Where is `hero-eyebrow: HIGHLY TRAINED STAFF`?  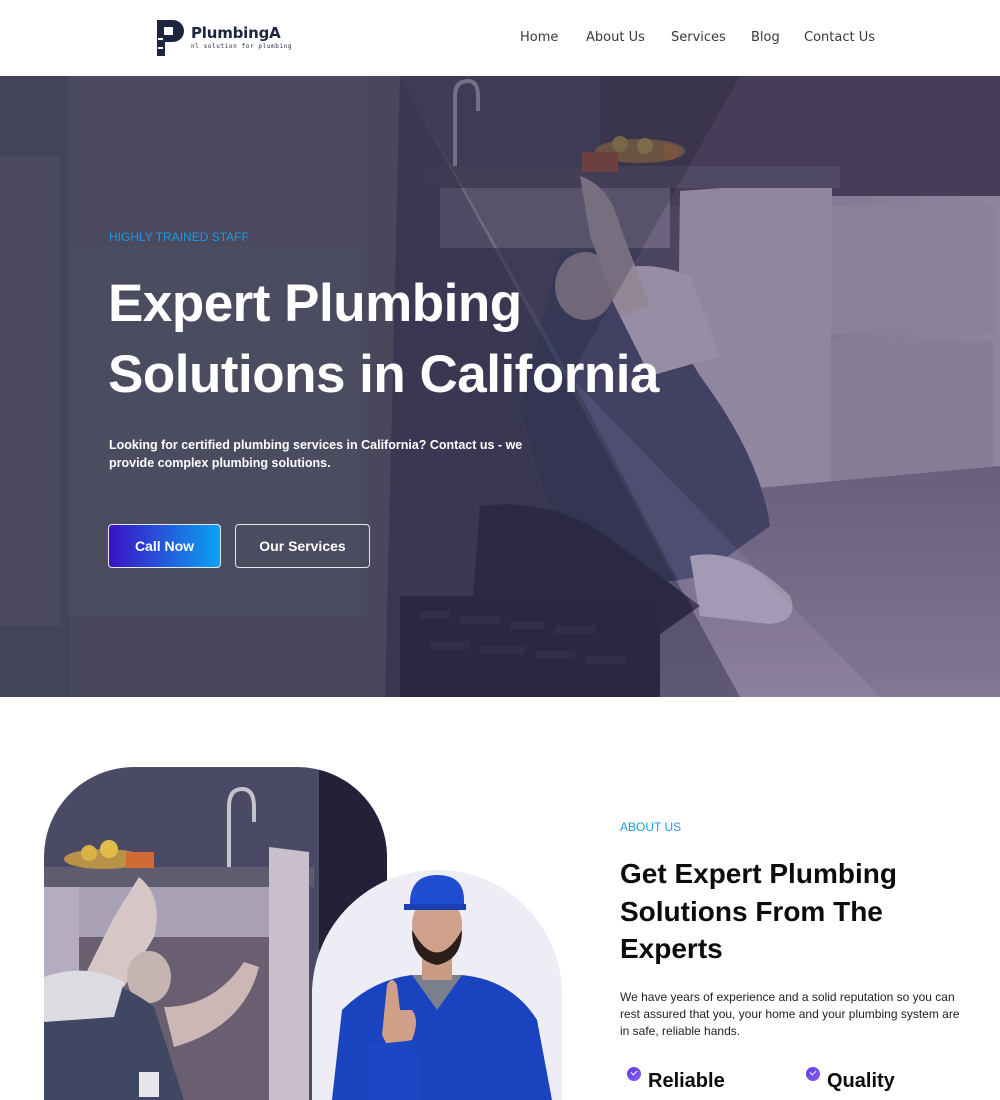 hero-eyebrow: HIGHLY TRAINED STAFF is located at coordinates (179, 237).